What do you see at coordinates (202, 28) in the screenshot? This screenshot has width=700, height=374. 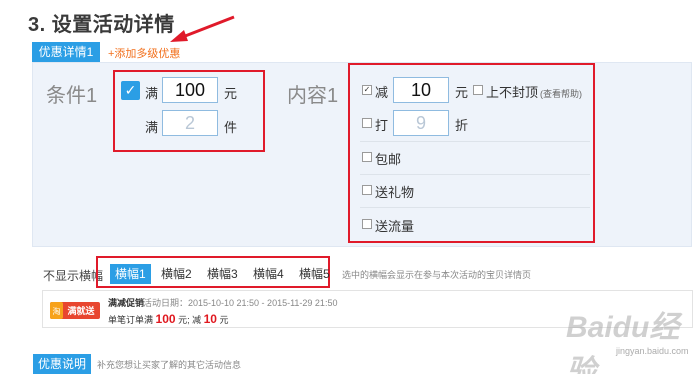 I see `arrow-annotation-icon` at bounding box center [202, 28].